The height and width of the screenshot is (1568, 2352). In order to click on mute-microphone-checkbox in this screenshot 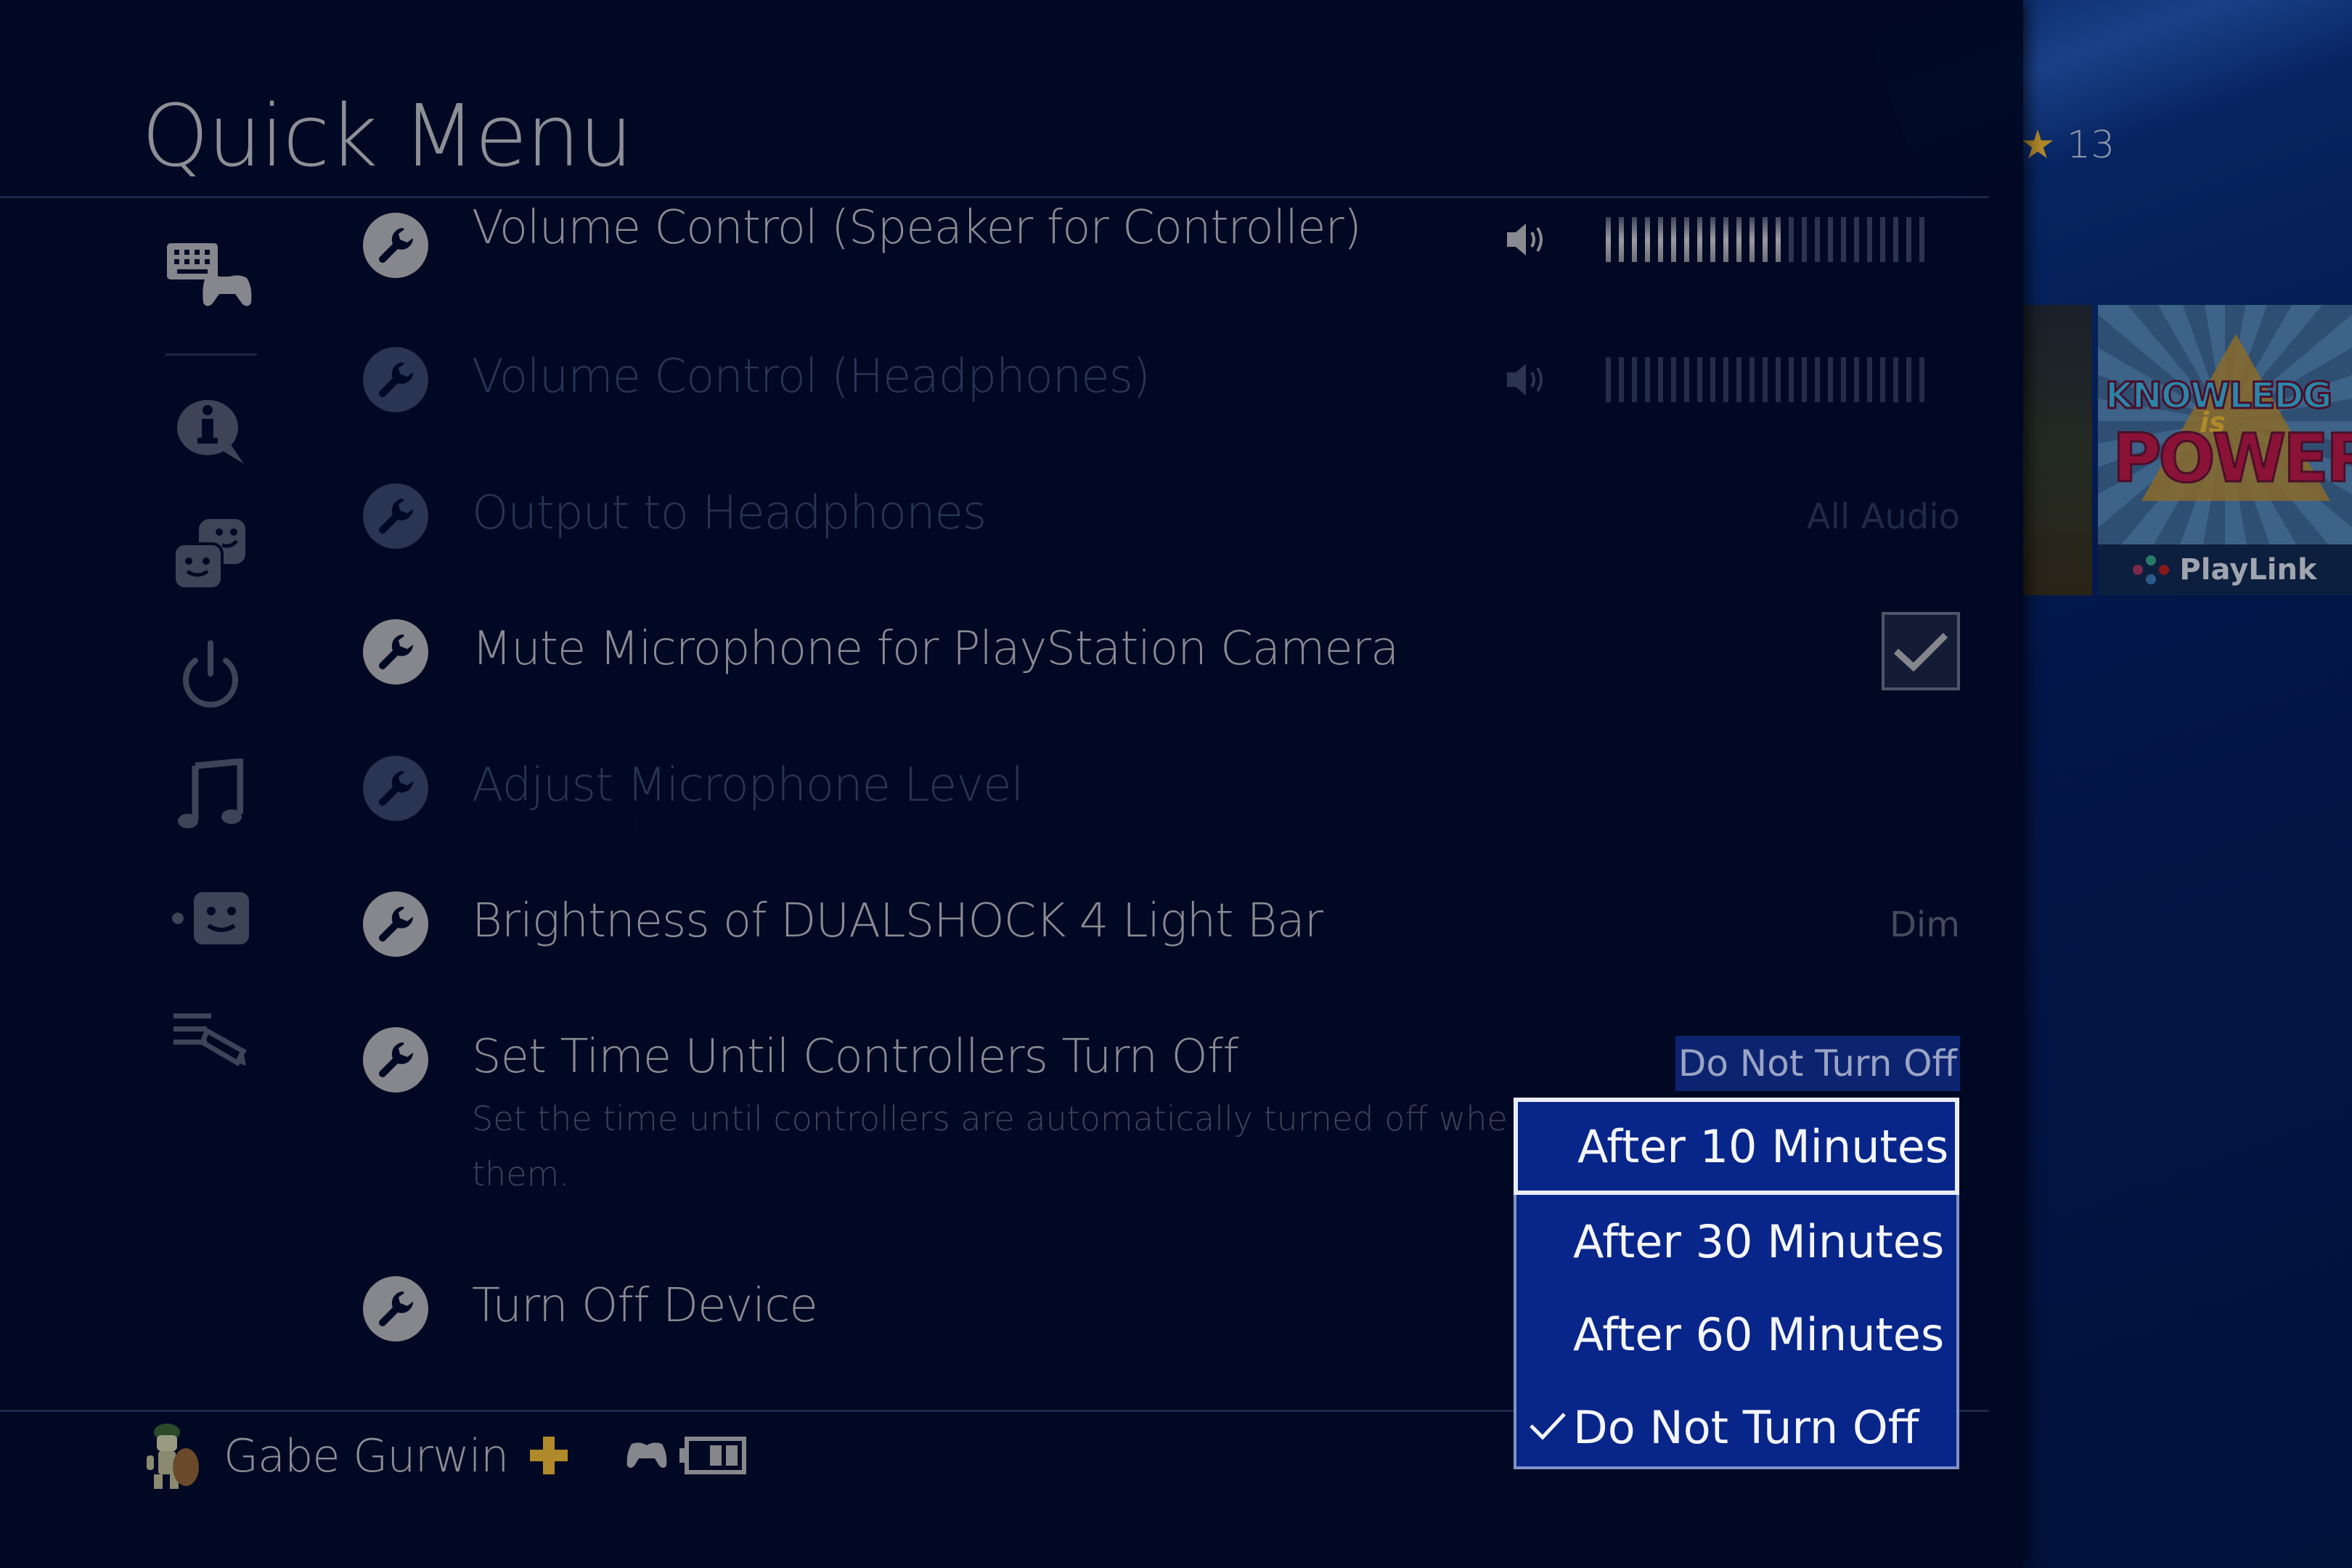, I will do `click(1921, 651)`.